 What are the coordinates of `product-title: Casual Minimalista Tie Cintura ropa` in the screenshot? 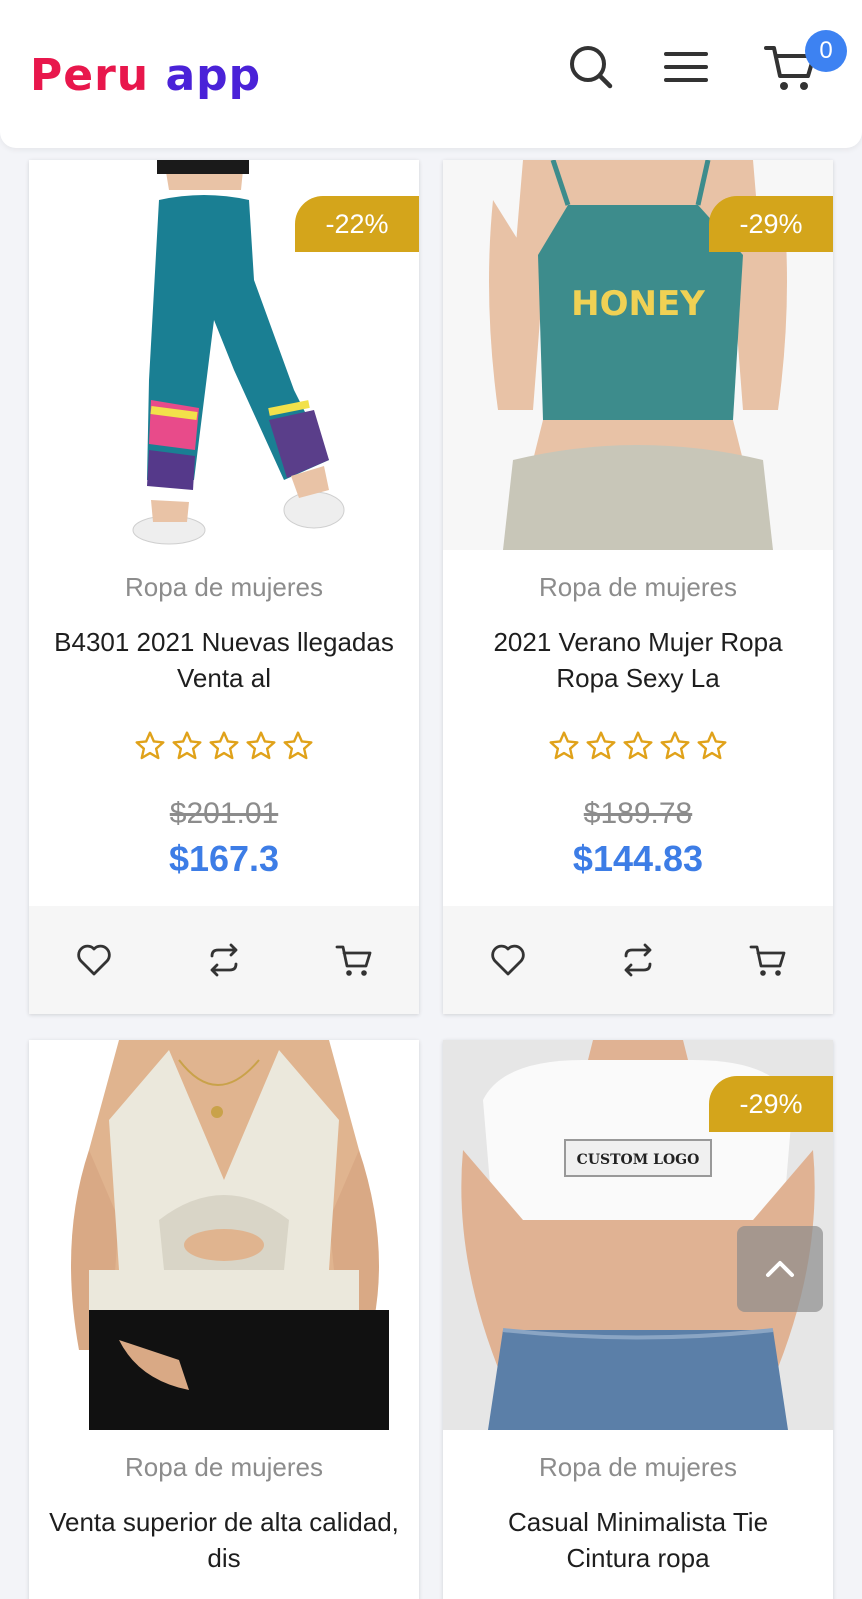 It's located at (638, 1540).